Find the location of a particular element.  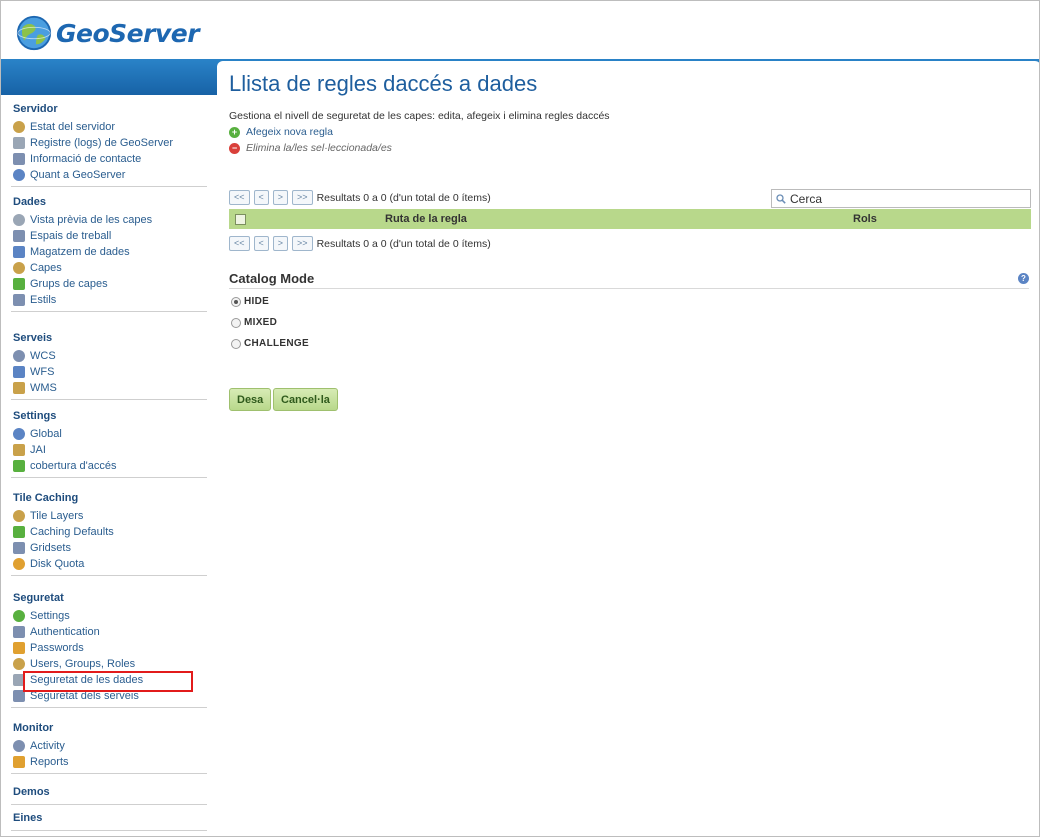

sidebar-item-espais-de-treball: Espais de treball is located at coordinates (110, 236).